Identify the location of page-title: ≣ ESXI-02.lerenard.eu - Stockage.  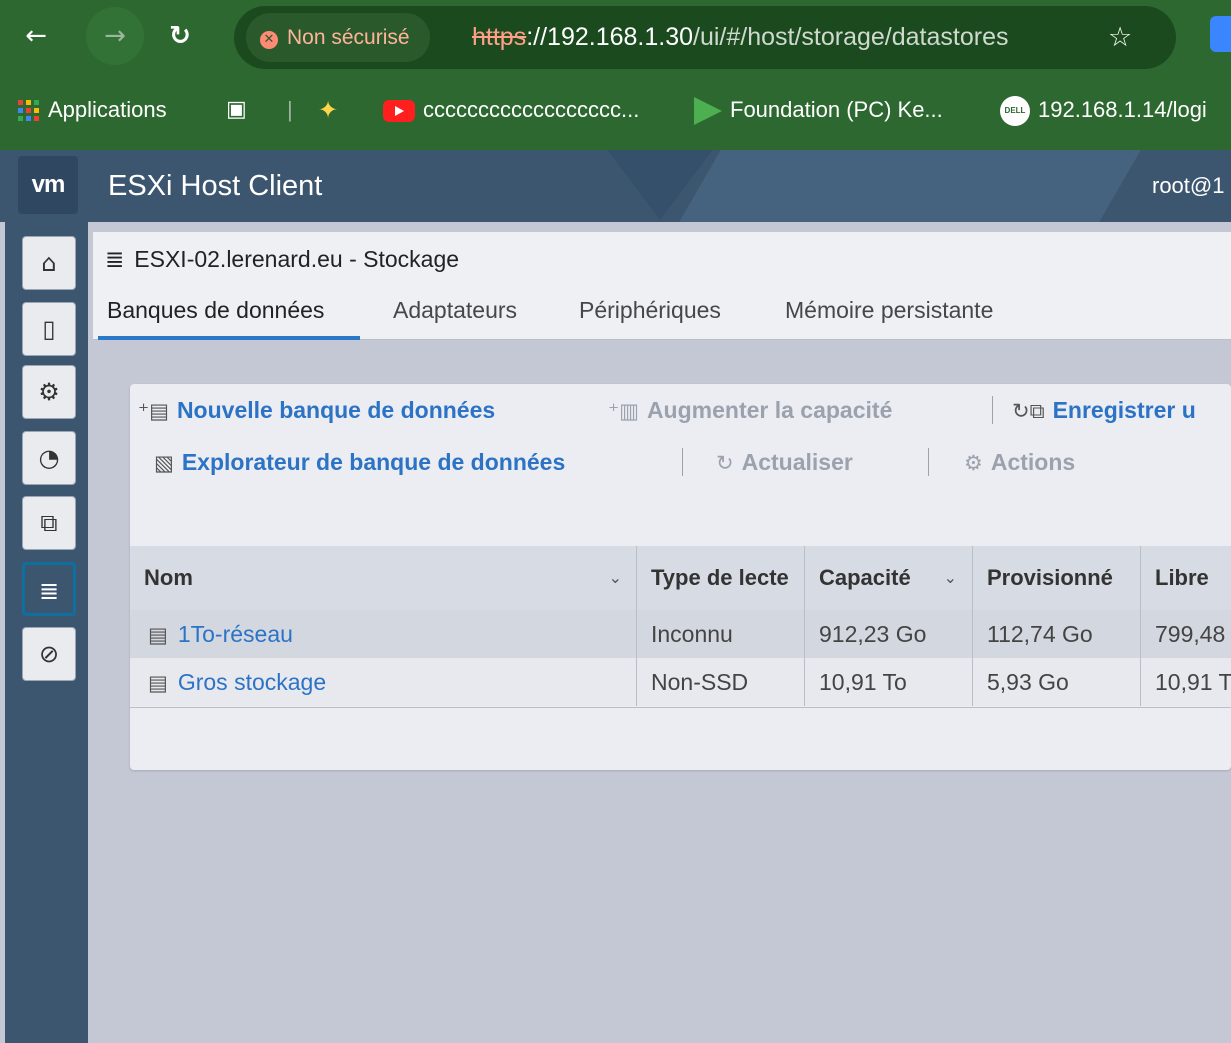
(282, 259).